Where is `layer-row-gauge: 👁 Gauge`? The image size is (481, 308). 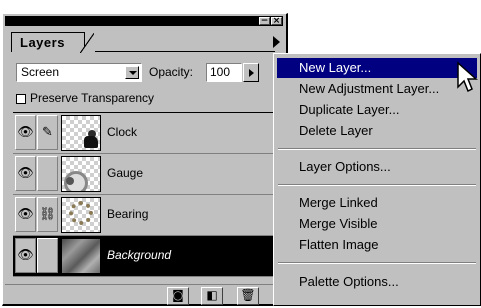 layer-row-gauge: 👁 Gauge is located at coordinates (146, 174).